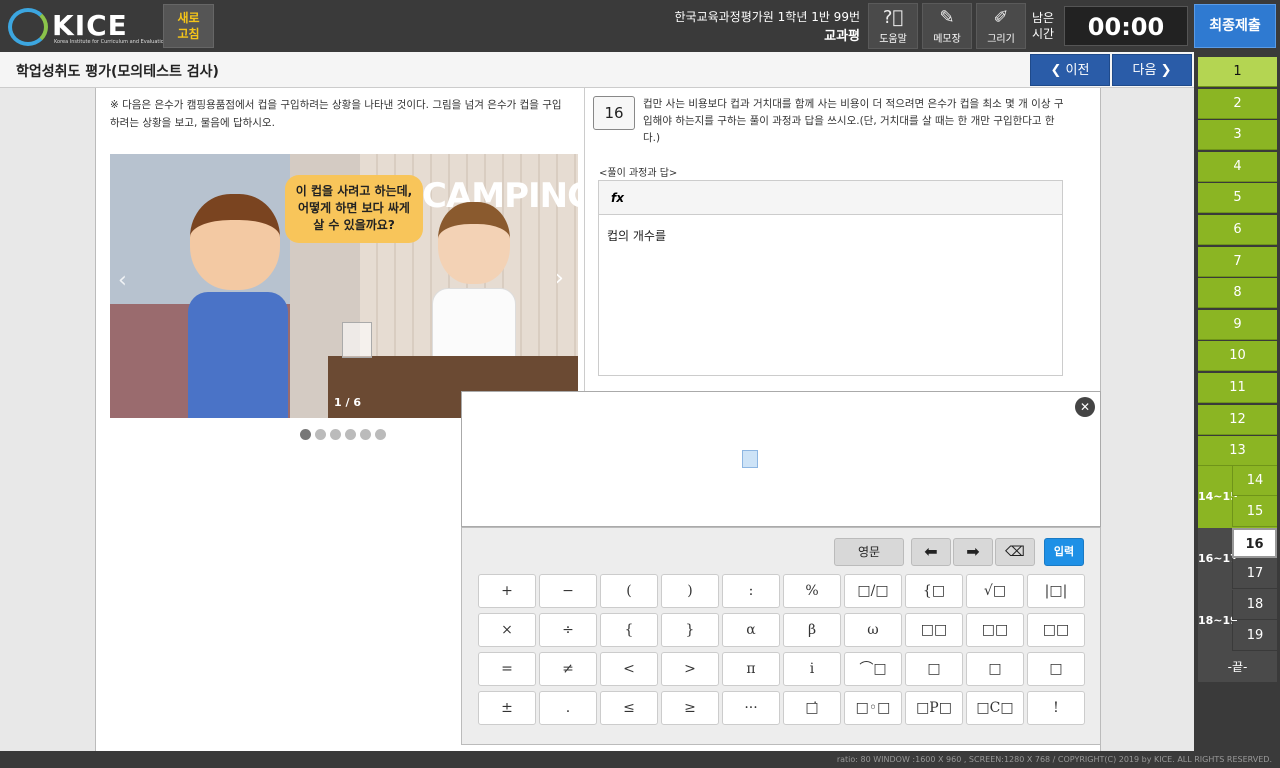 This screenshot has height=768, width=1280. What do you see at coordinates (474, 325) in the screenshot?
I see `clerk-body` at bounding box center [474, 325].